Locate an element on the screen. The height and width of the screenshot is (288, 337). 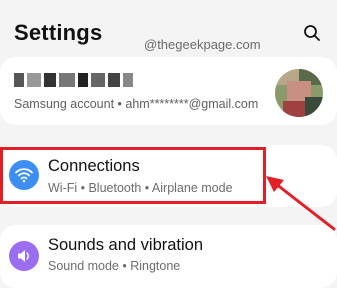
search-icon is located at coordinates (312, 33).